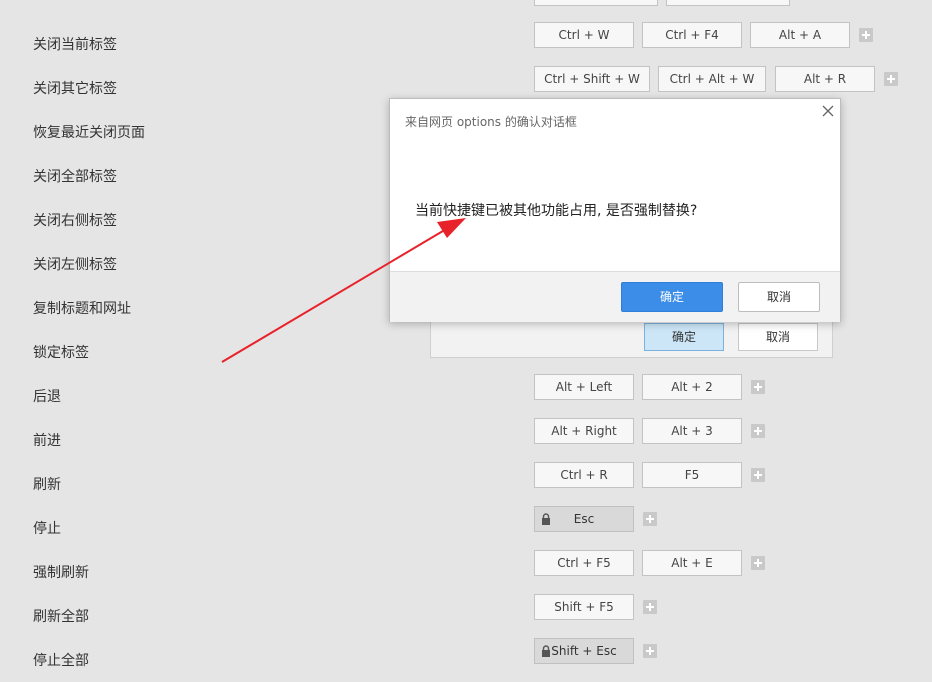 Image resolution: width=932 pixels, height=682 pixels. I want to click on shortcut-label: 关闭左侧标签, so click(75, 265).